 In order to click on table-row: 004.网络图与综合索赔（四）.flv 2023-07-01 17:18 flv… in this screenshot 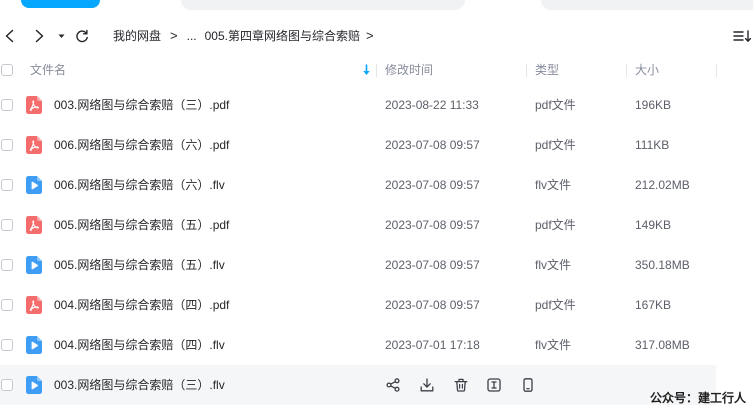, I will do `click(376, 345)`.